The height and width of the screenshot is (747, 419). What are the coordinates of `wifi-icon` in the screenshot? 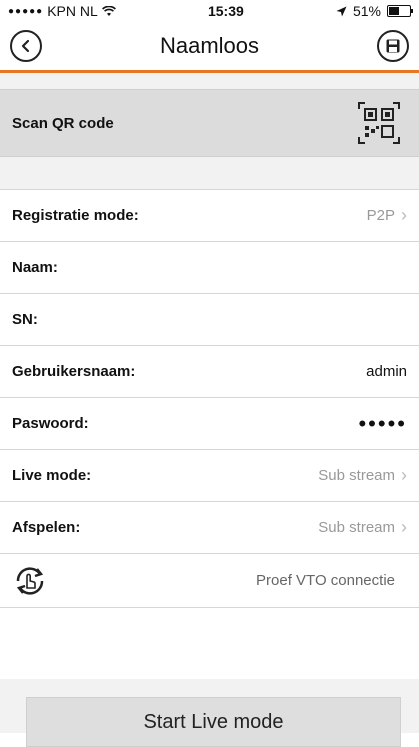 It's located at (108, 10).